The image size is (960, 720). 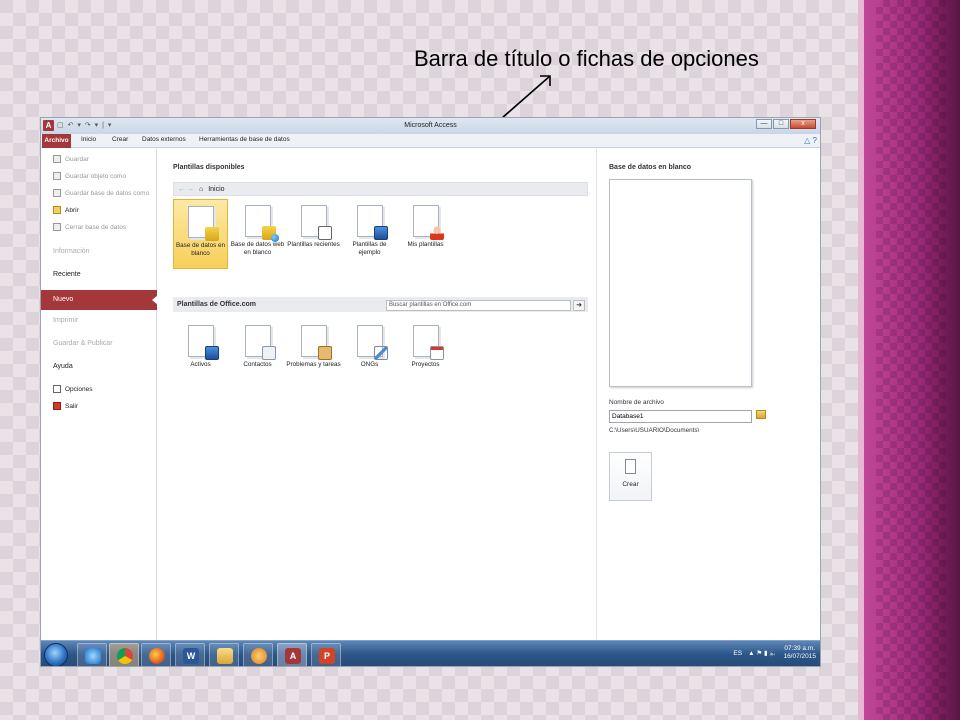 I want to click on tab-archivo: Archivo, so click(x=56, y=141).